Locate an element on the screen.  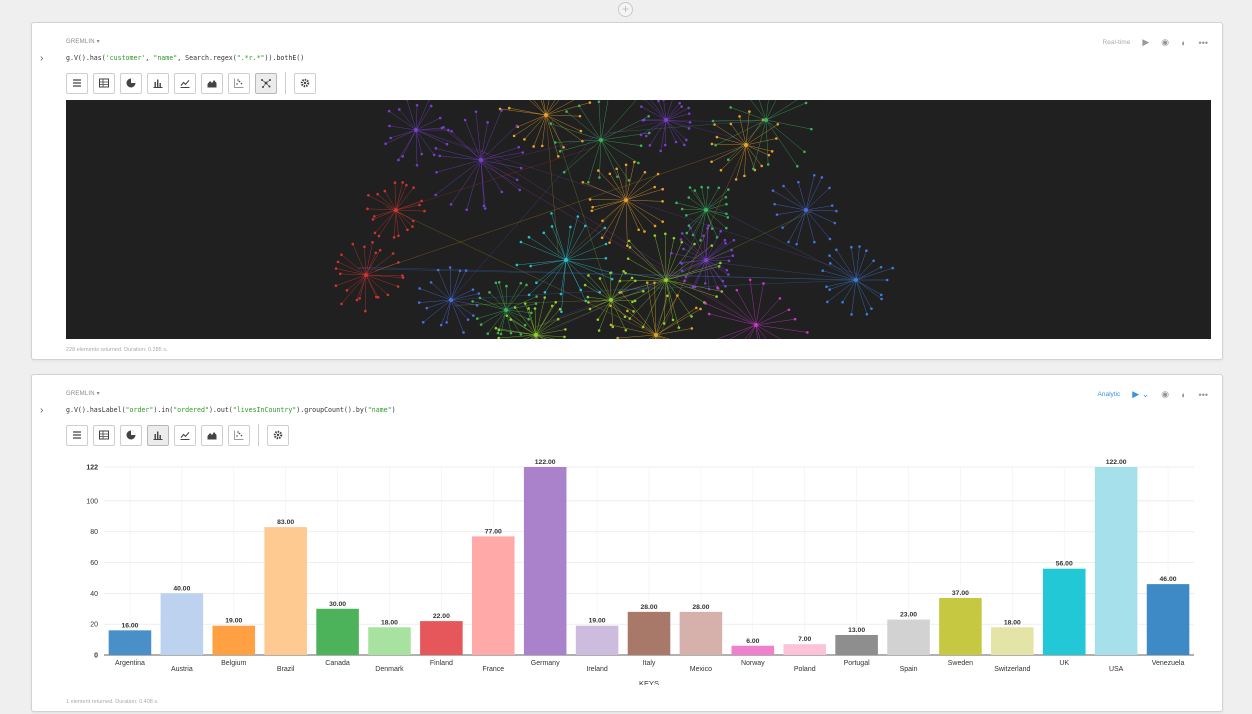
visualization-toolbar is located at coordinates (177, 435).